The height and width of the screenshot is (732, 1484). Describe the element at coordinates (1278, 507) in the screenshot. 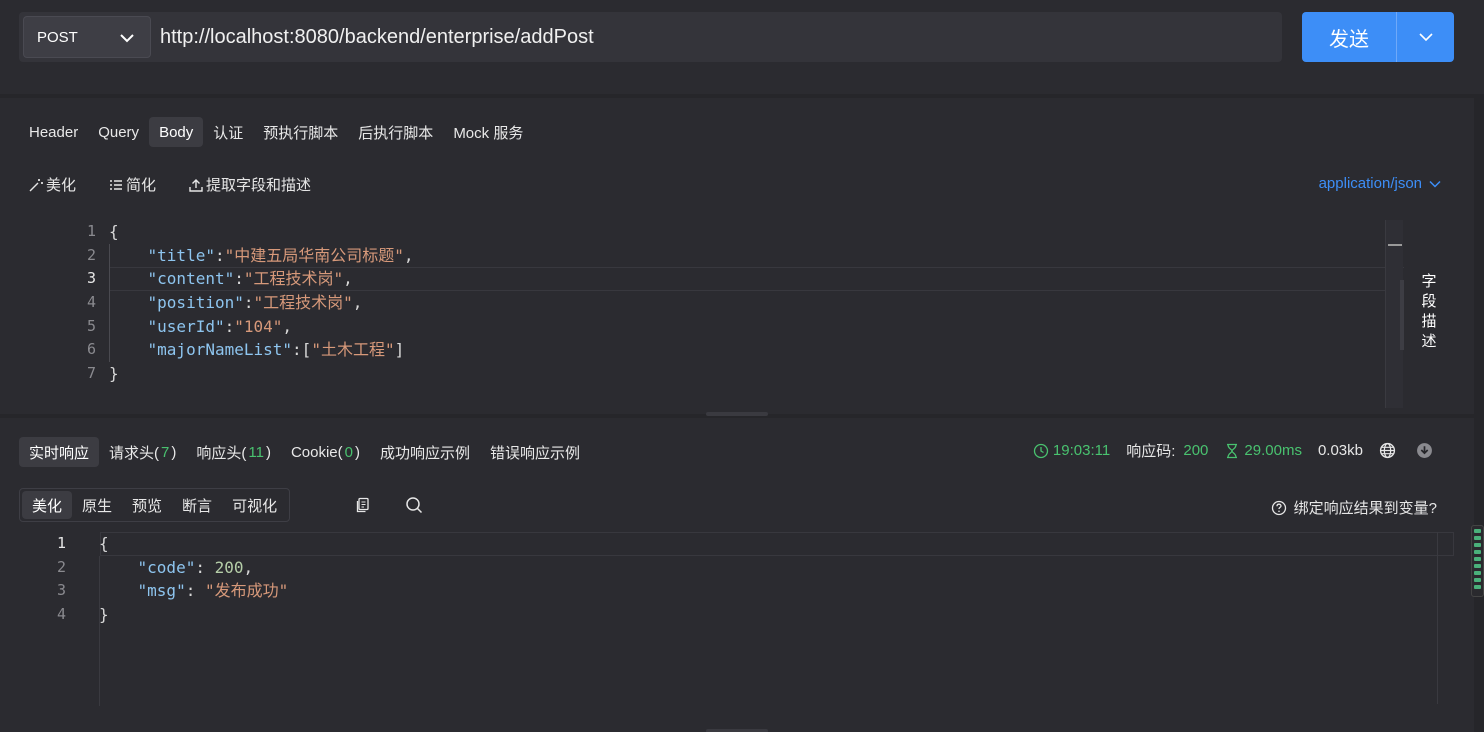

I see `help-circle-icon` at that location.